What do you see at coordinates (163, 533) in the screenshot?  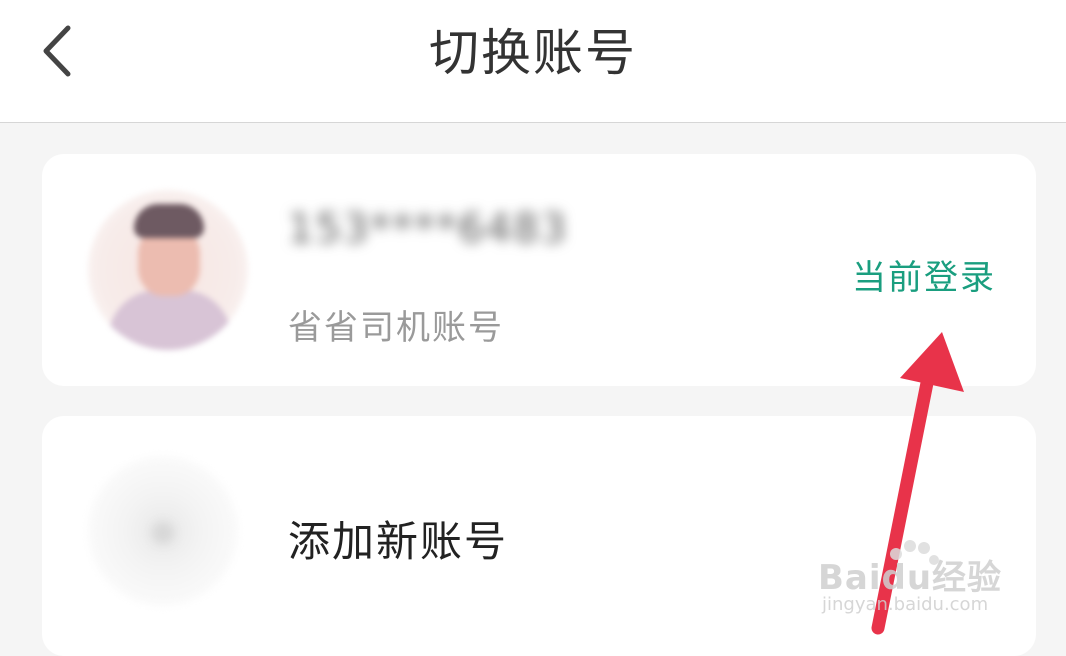 I see `plus-icon` at bounding box center [163, 533].